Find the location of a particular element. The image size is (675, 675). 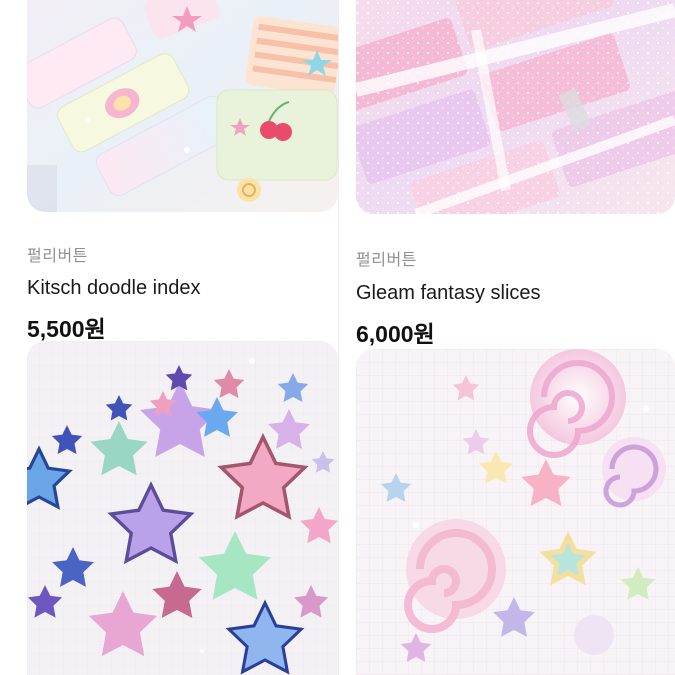

product-title: Kitsch doodle index is located at coordinates (113, 288).